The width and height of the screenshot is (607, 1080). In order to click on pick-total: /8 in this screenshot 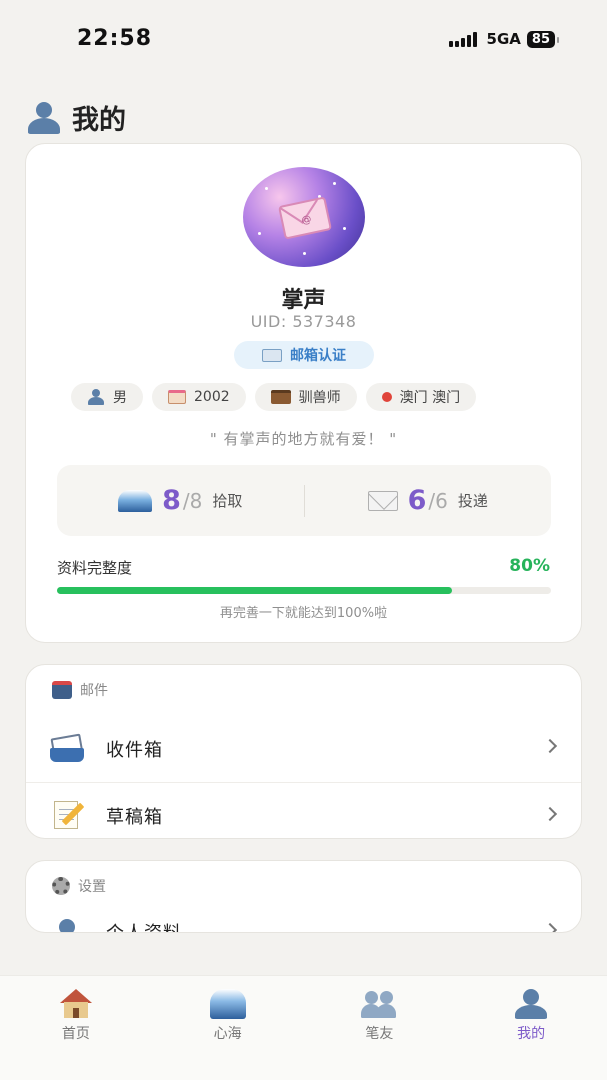, I will do `click(192, 500)`.